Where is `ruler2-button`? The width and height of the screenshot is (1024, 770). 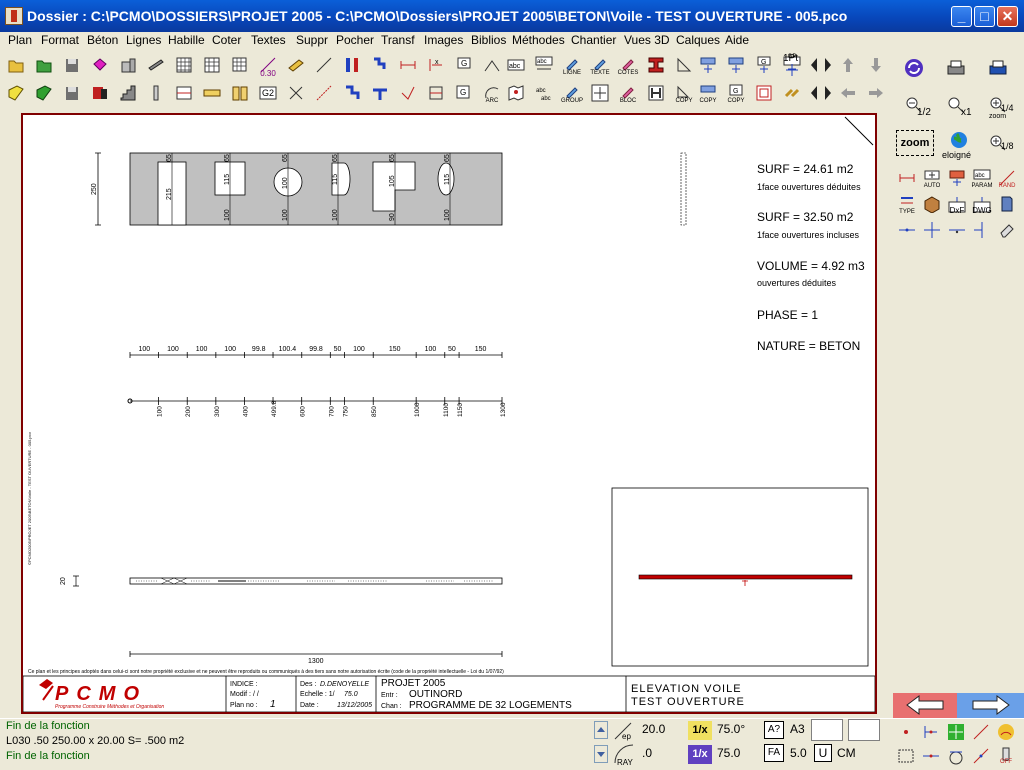 ruler2-button is located at coordinates (212, 93).